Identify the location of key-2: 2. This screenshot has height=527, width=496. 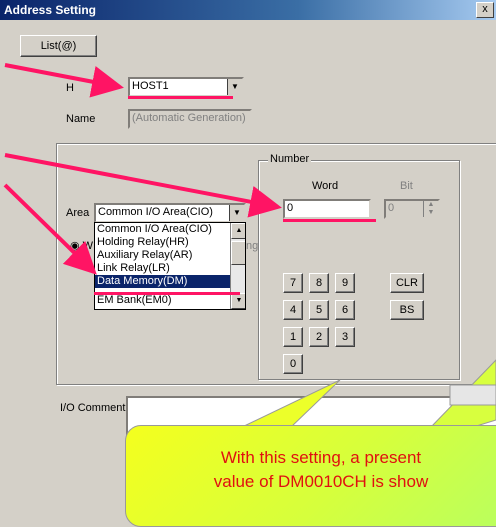
(319, 337).